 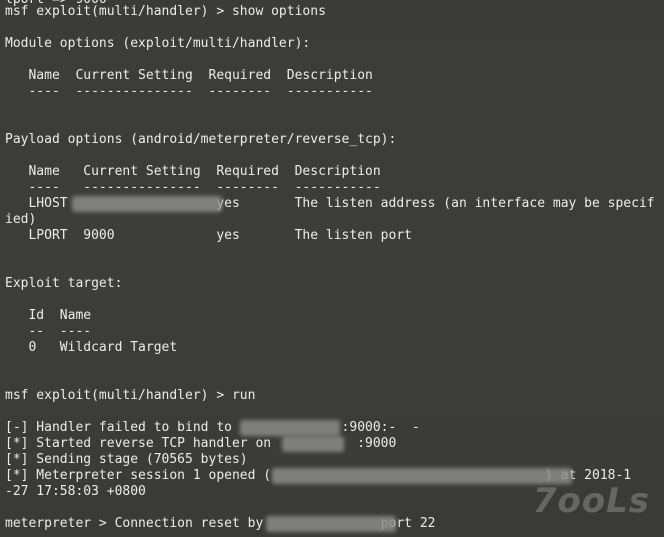 I want to click on terminal-line: ied), so click(x=21, y=219).